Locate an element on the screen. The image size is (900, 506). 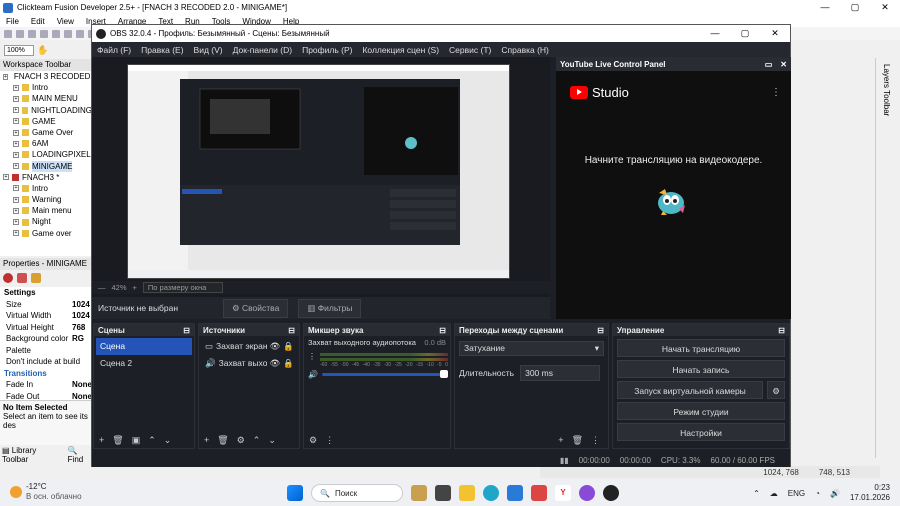
store-icon is located at coordinates (515, 493).